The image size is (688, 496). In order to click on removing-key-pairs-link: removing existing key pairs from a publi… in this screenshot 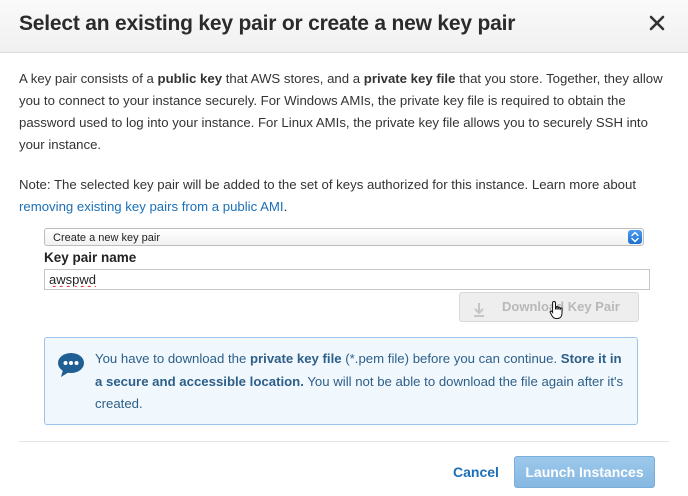, I will do `click(151, 206)`.